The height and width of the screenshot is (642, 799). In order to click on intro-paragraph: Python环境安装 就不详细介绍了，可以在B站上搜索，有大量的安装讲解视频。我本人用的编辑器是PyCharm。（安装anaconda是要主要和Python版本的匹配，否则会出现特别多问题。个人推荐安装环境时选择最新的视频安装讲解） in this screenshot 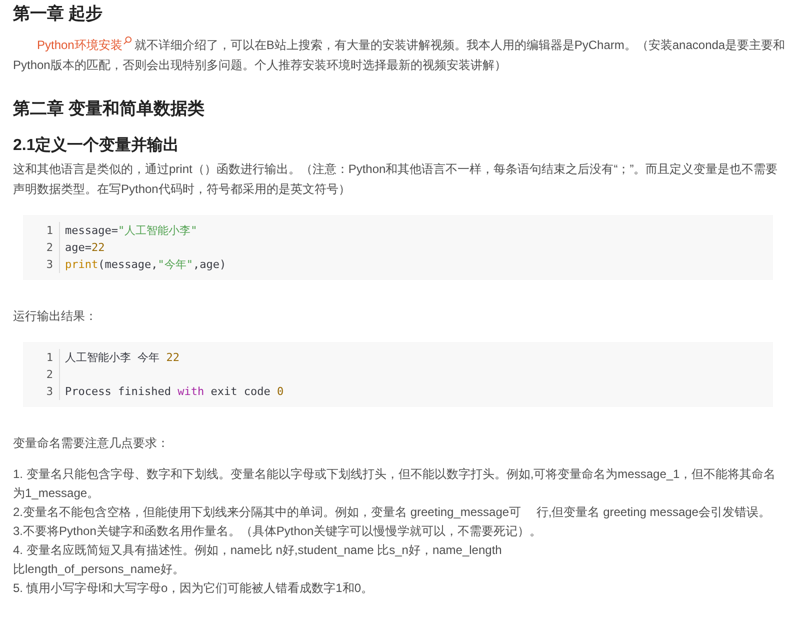, I will do `click(399, 54)`.